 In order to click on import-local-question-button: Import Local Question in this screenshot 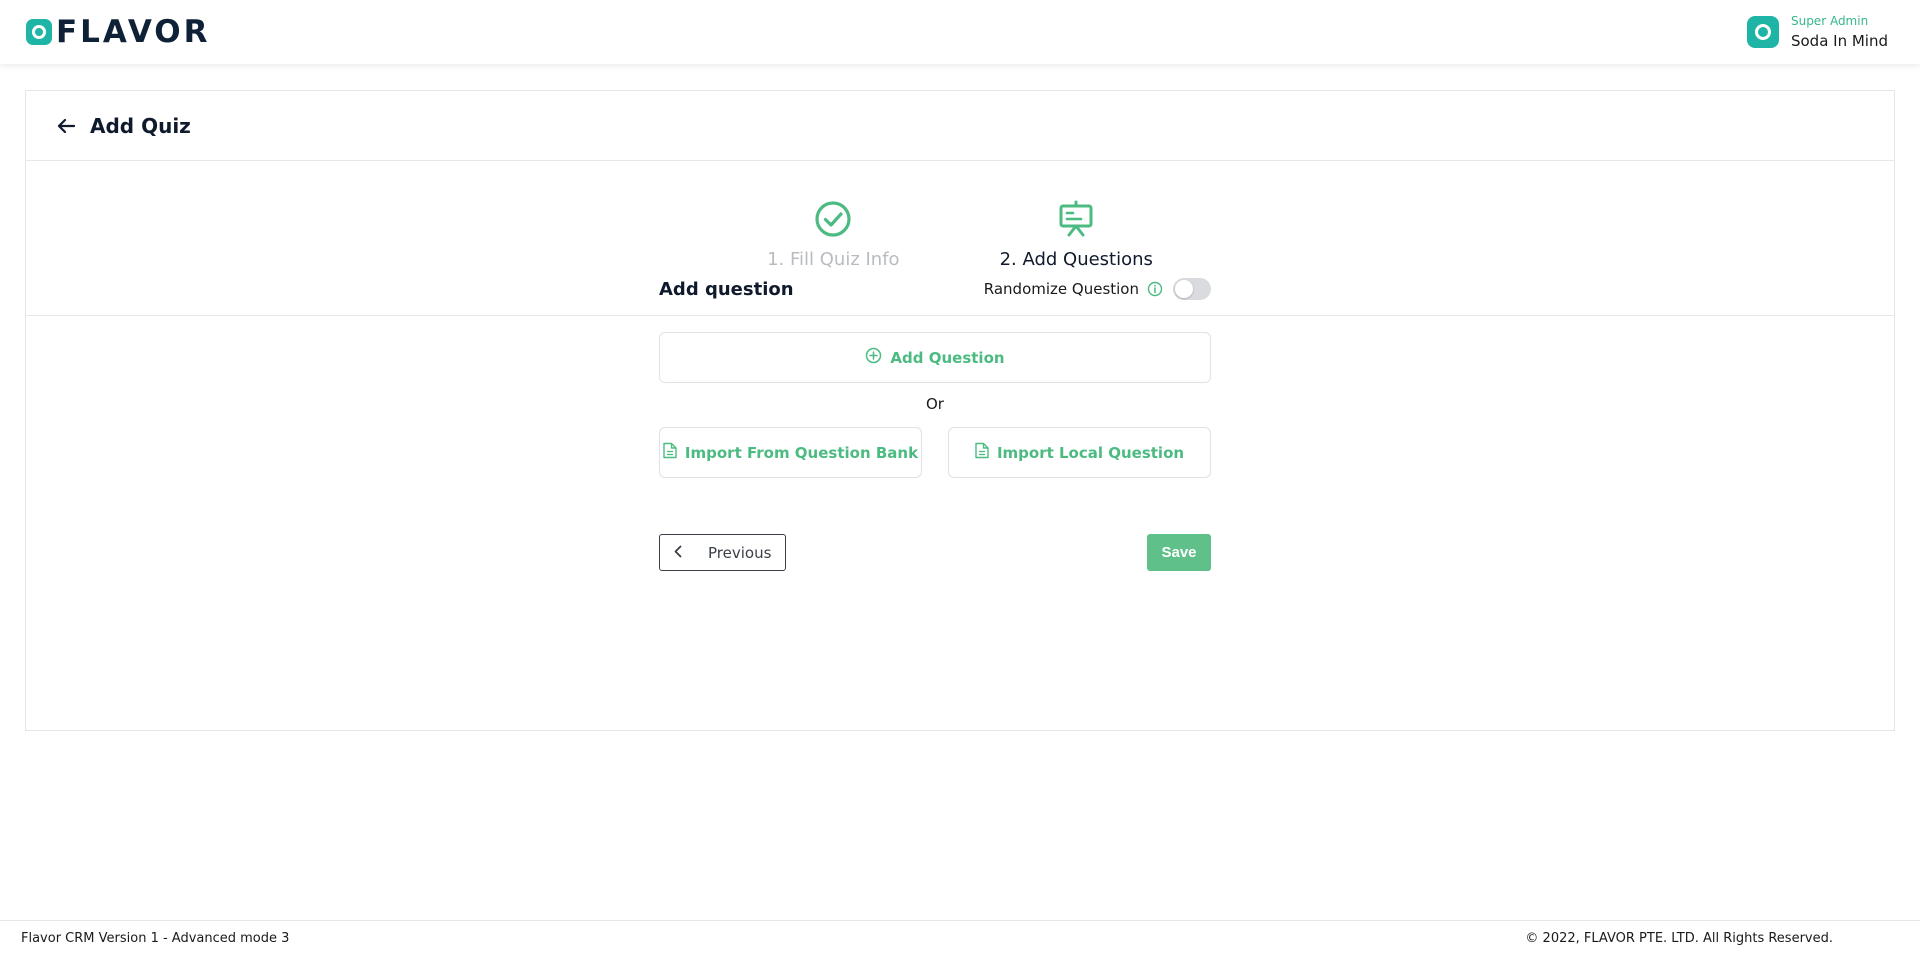, I will do `click(1079, 452)`.